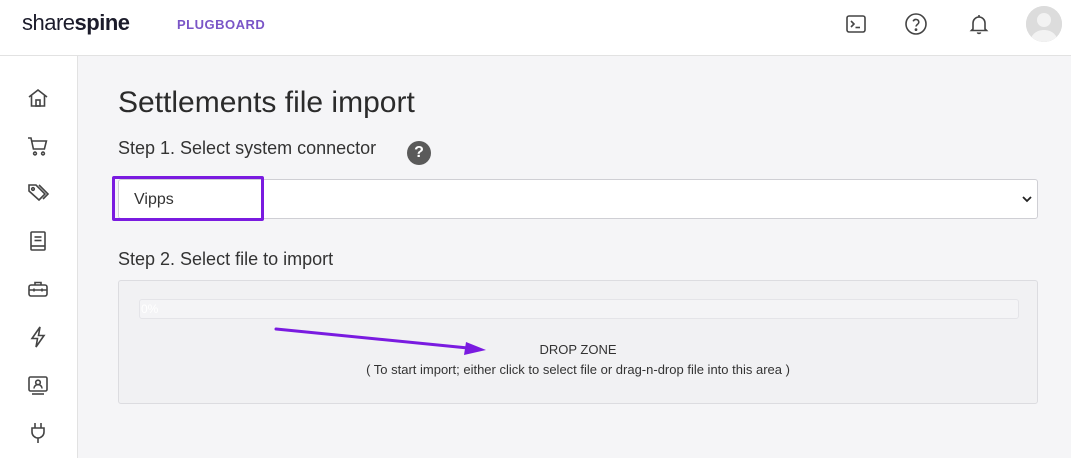  I want to click on logo-text-share: share, so click(48, 22).